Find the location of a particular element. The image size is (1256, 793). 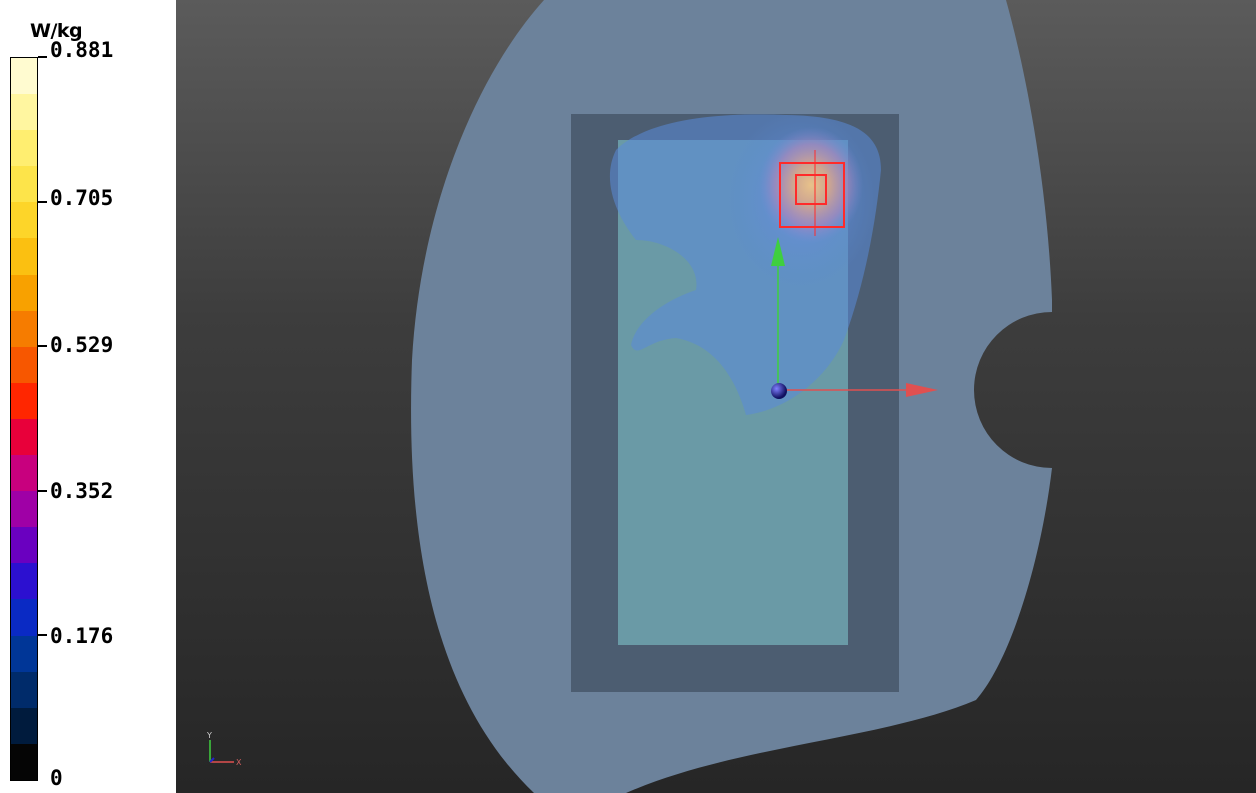

scale-label: 0.352 is located at coordinates (82, 491).